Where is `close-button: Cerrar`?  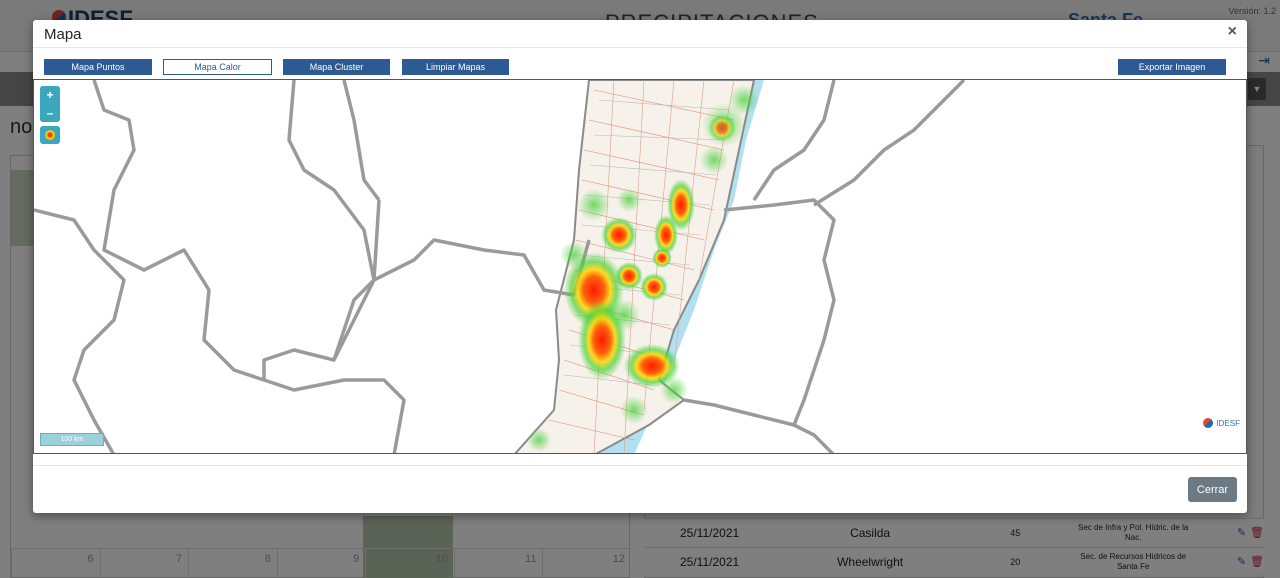 close-button: Cerrar is located at coordinates (1212, 489).